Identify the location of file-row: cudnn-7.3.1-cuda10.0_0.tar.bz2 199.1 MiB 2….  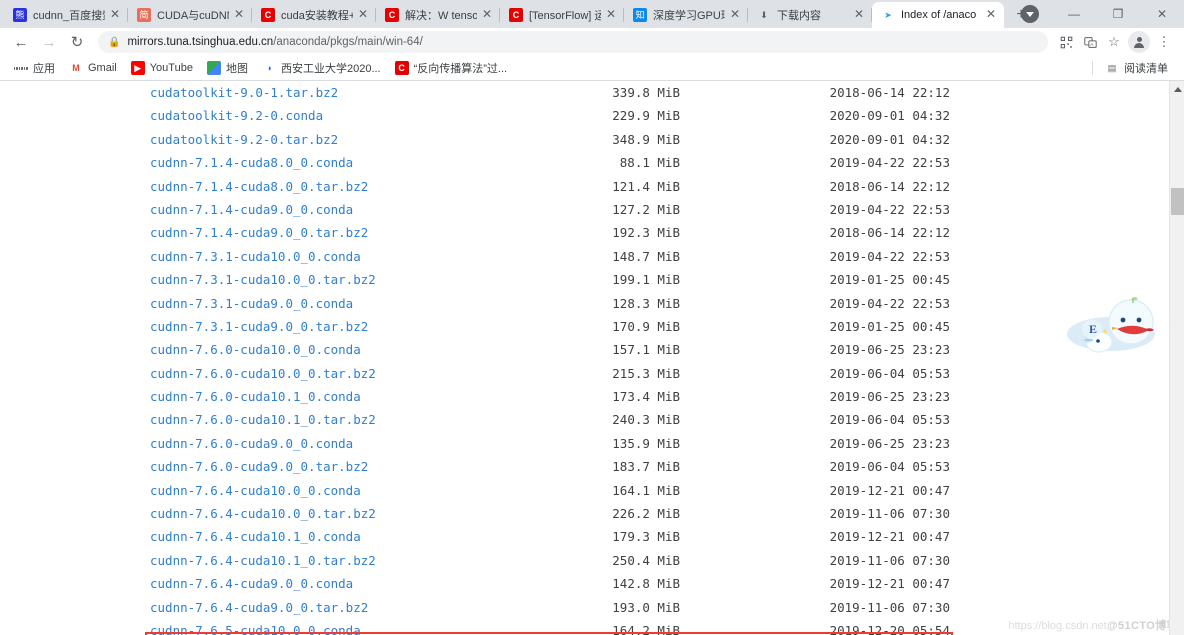
(555, 279).